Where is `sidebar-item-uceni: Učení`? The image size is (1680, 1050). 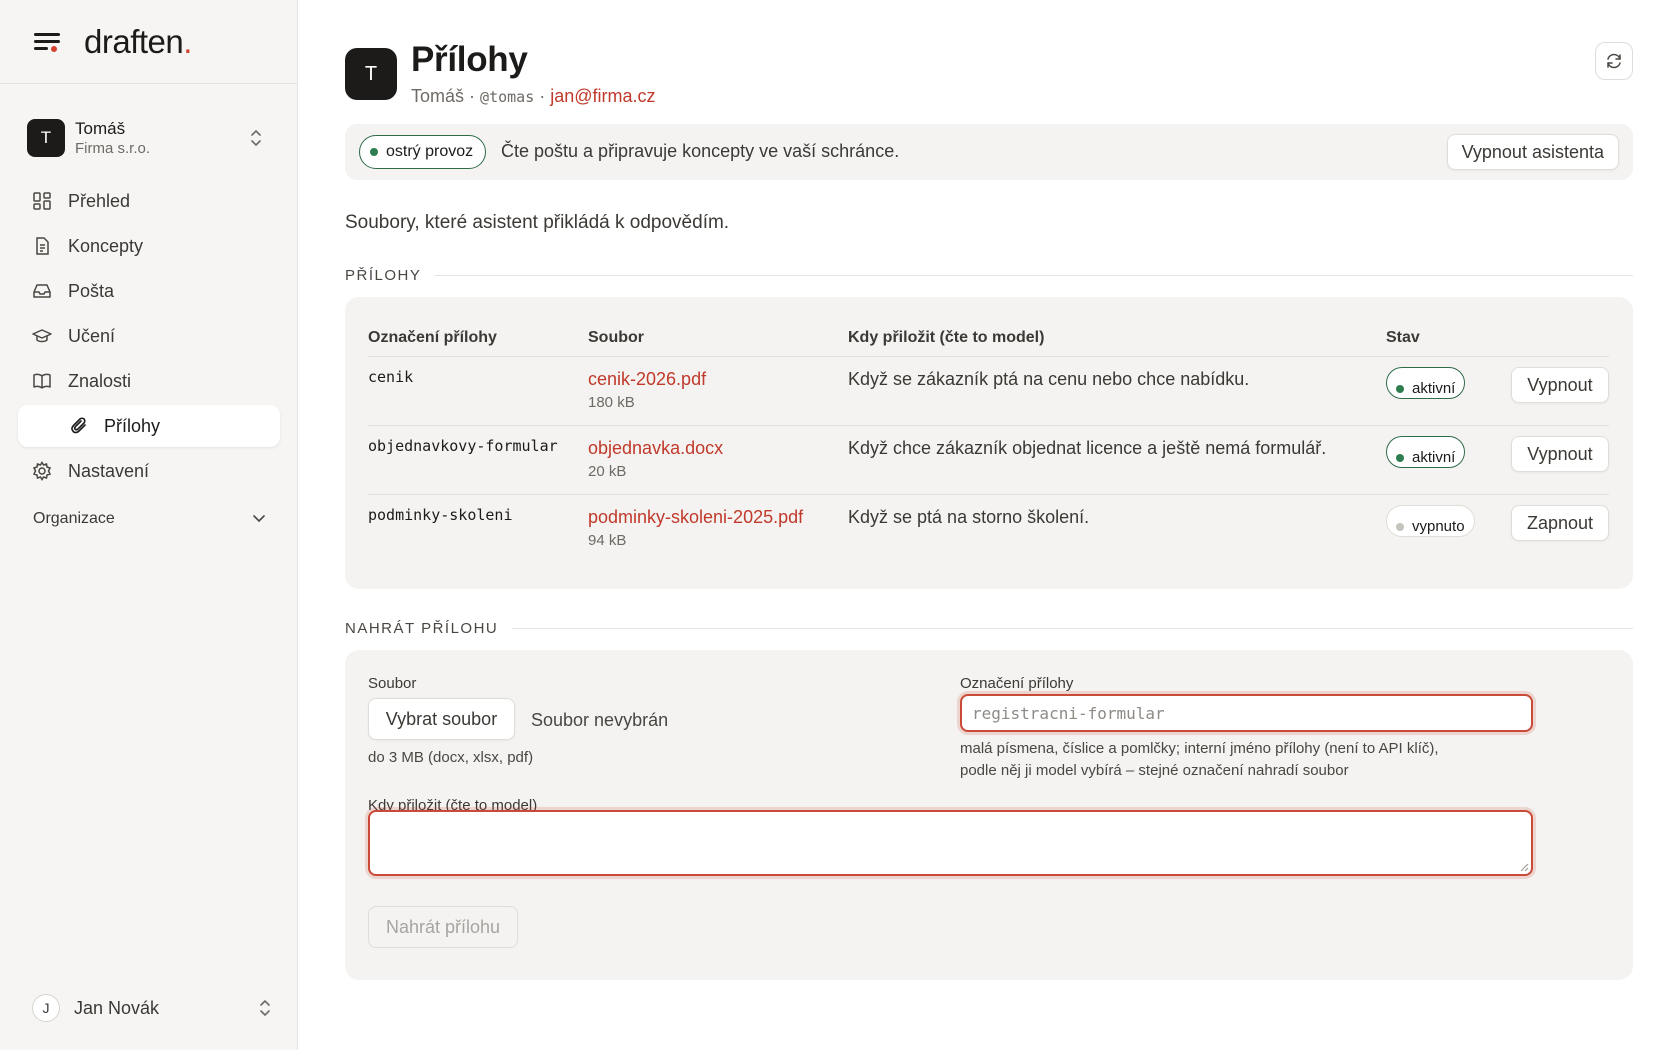 sidebar-item-uceni: Učení is located at coordinates (149, 336).